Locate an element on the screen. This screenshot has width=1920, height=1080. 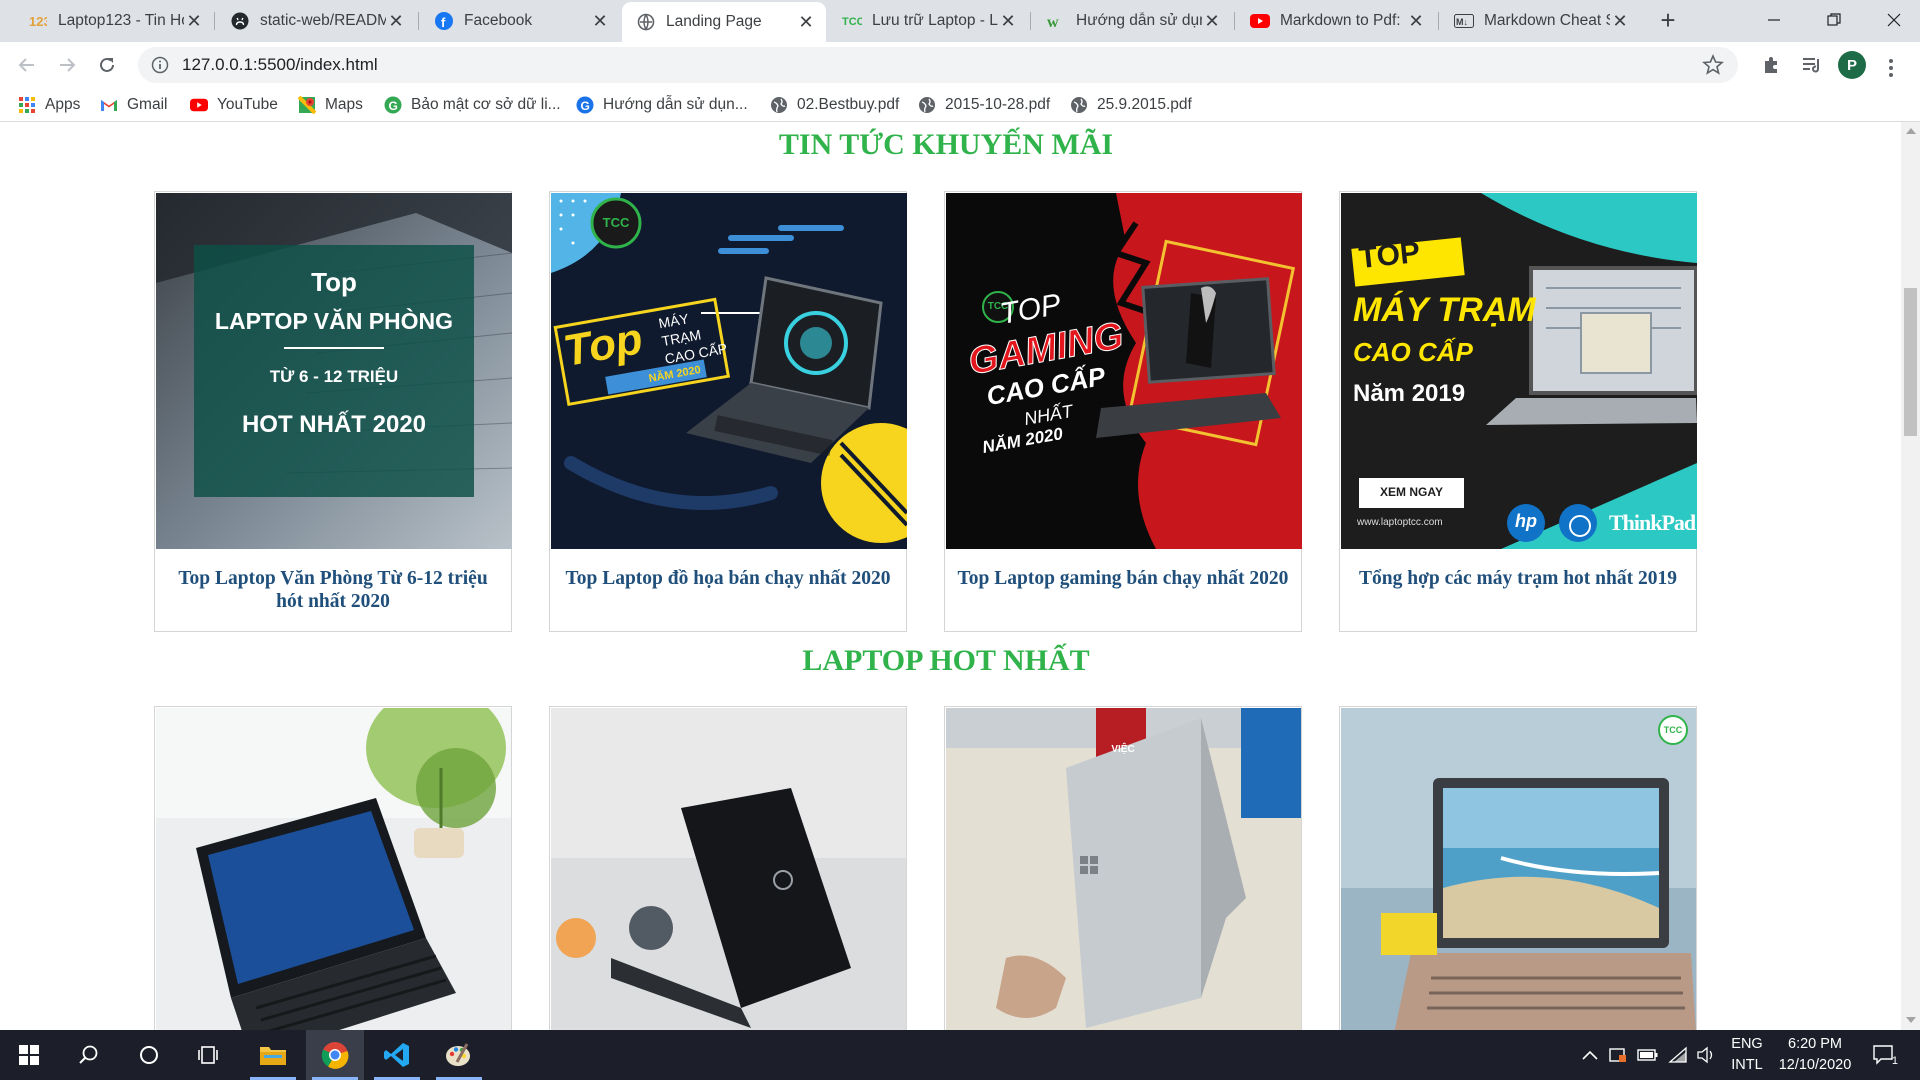
tcc-favicon: TCC is located at coordinates (852, 21).